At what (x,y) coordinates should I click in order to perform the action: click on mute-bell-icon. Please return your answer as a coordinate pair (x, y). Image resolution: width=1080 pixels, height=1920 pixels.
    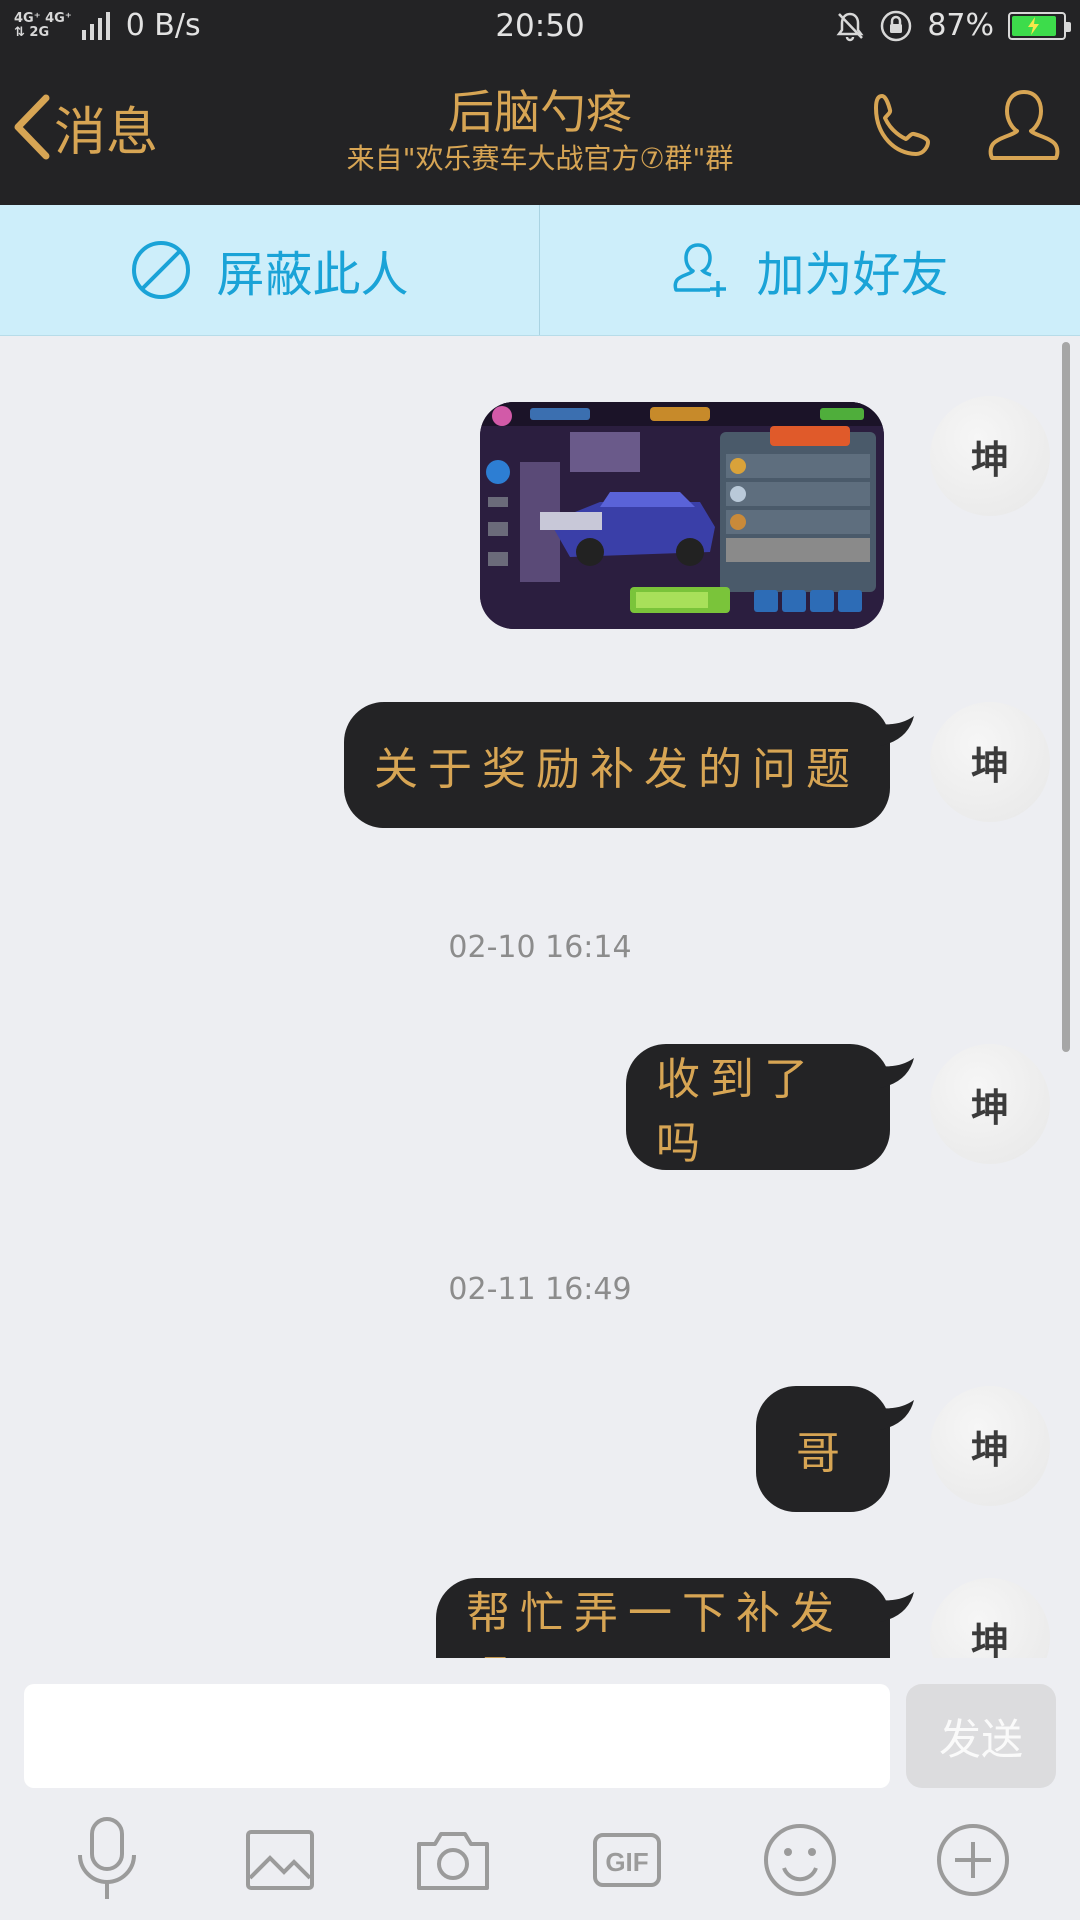
    Looking at the image, I should click on (850, 26).